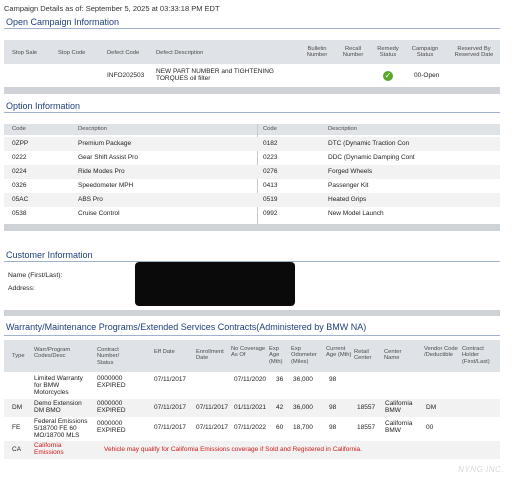 This screenshot has width=514, height=480. Describe the element at coordinates (164, 352) in the screenshot. I see `header-eff-date: Eff Date` at that location.